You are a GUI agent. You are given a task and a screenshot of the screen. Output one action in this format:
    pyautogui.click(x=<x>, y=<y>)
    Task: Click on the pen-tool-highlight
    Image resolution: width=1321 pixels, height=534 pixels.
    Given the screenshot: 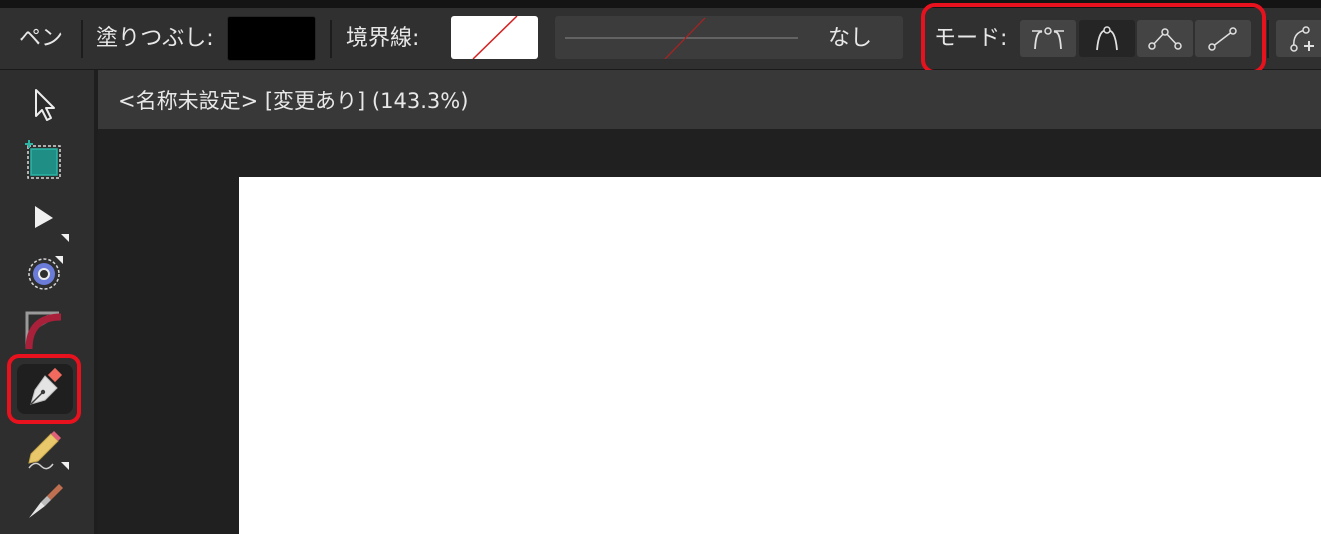 What is the action you would take?
    pyautogui.click(x=44, y=389)
    